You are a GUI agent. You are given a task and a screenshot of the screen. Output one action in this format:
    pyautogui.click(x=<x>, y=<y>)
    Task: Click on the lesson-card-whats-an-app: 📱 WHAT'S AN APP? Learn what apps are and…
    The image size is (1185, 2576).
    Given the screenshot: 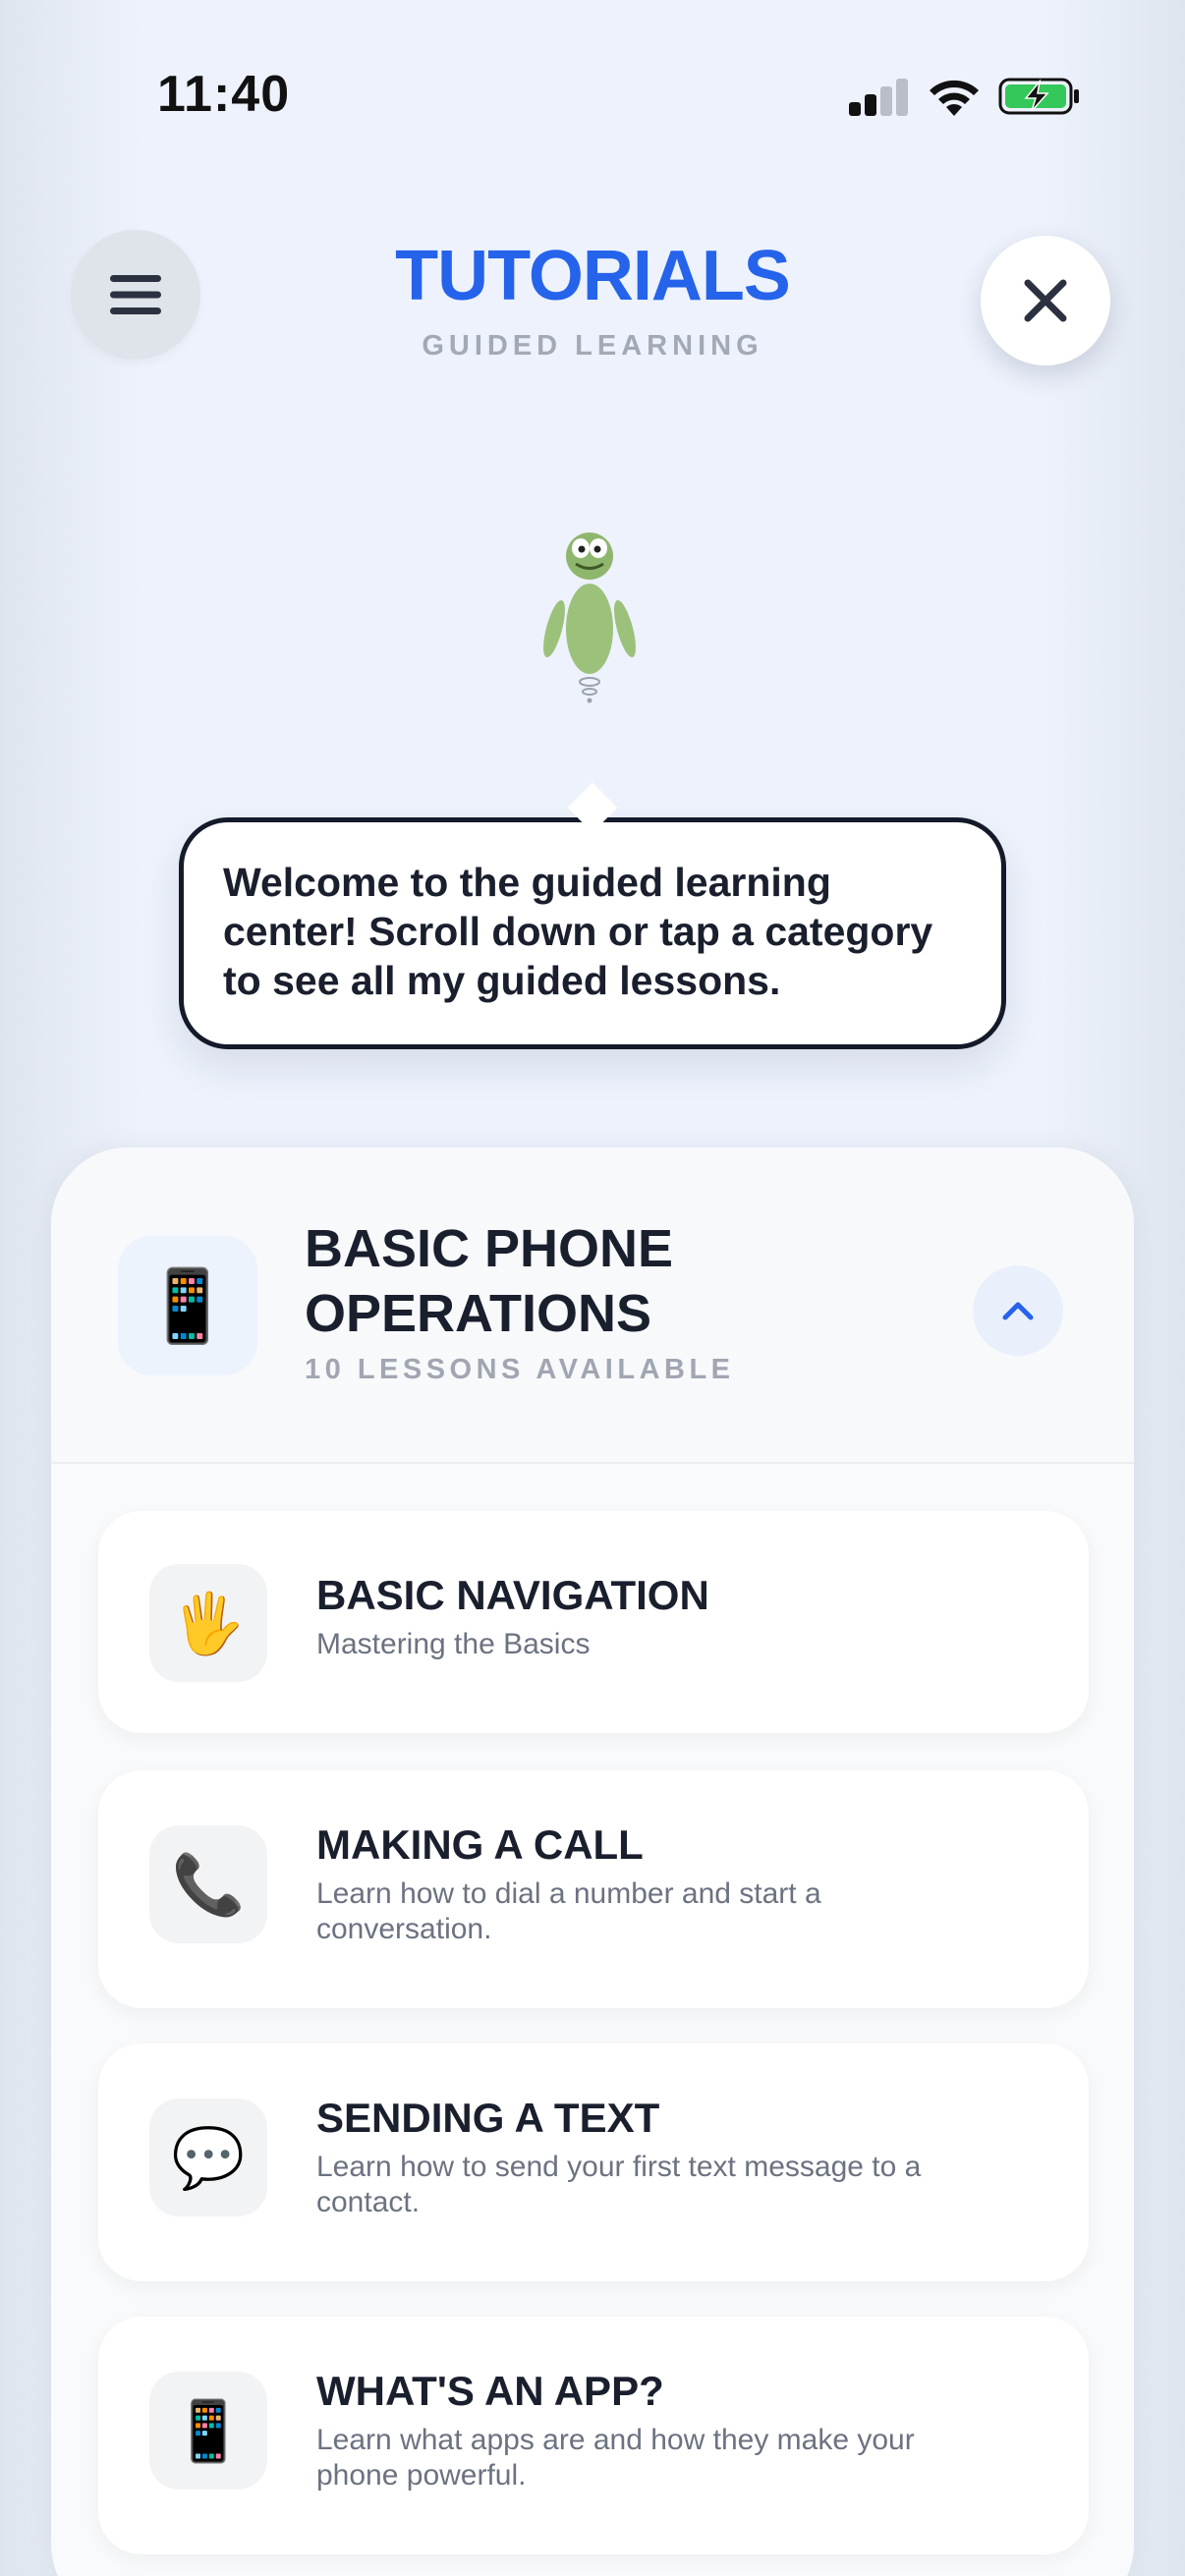 What is the action you would take?
    pyautogui.click(x=594, y=2435)
    